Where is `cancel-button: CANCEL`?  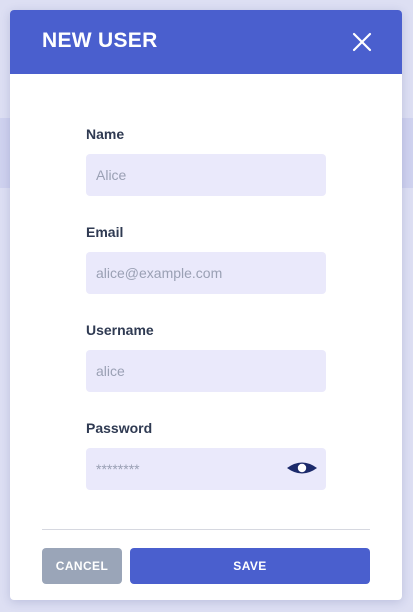 cancel-button: CANCEL is located at coordinates (82, 566).